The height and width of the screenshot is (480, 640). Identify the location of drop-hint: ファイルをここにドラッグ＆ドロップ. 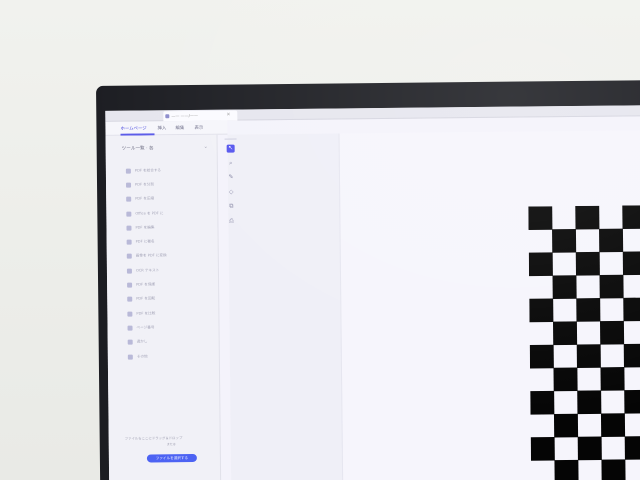
(153, 438).